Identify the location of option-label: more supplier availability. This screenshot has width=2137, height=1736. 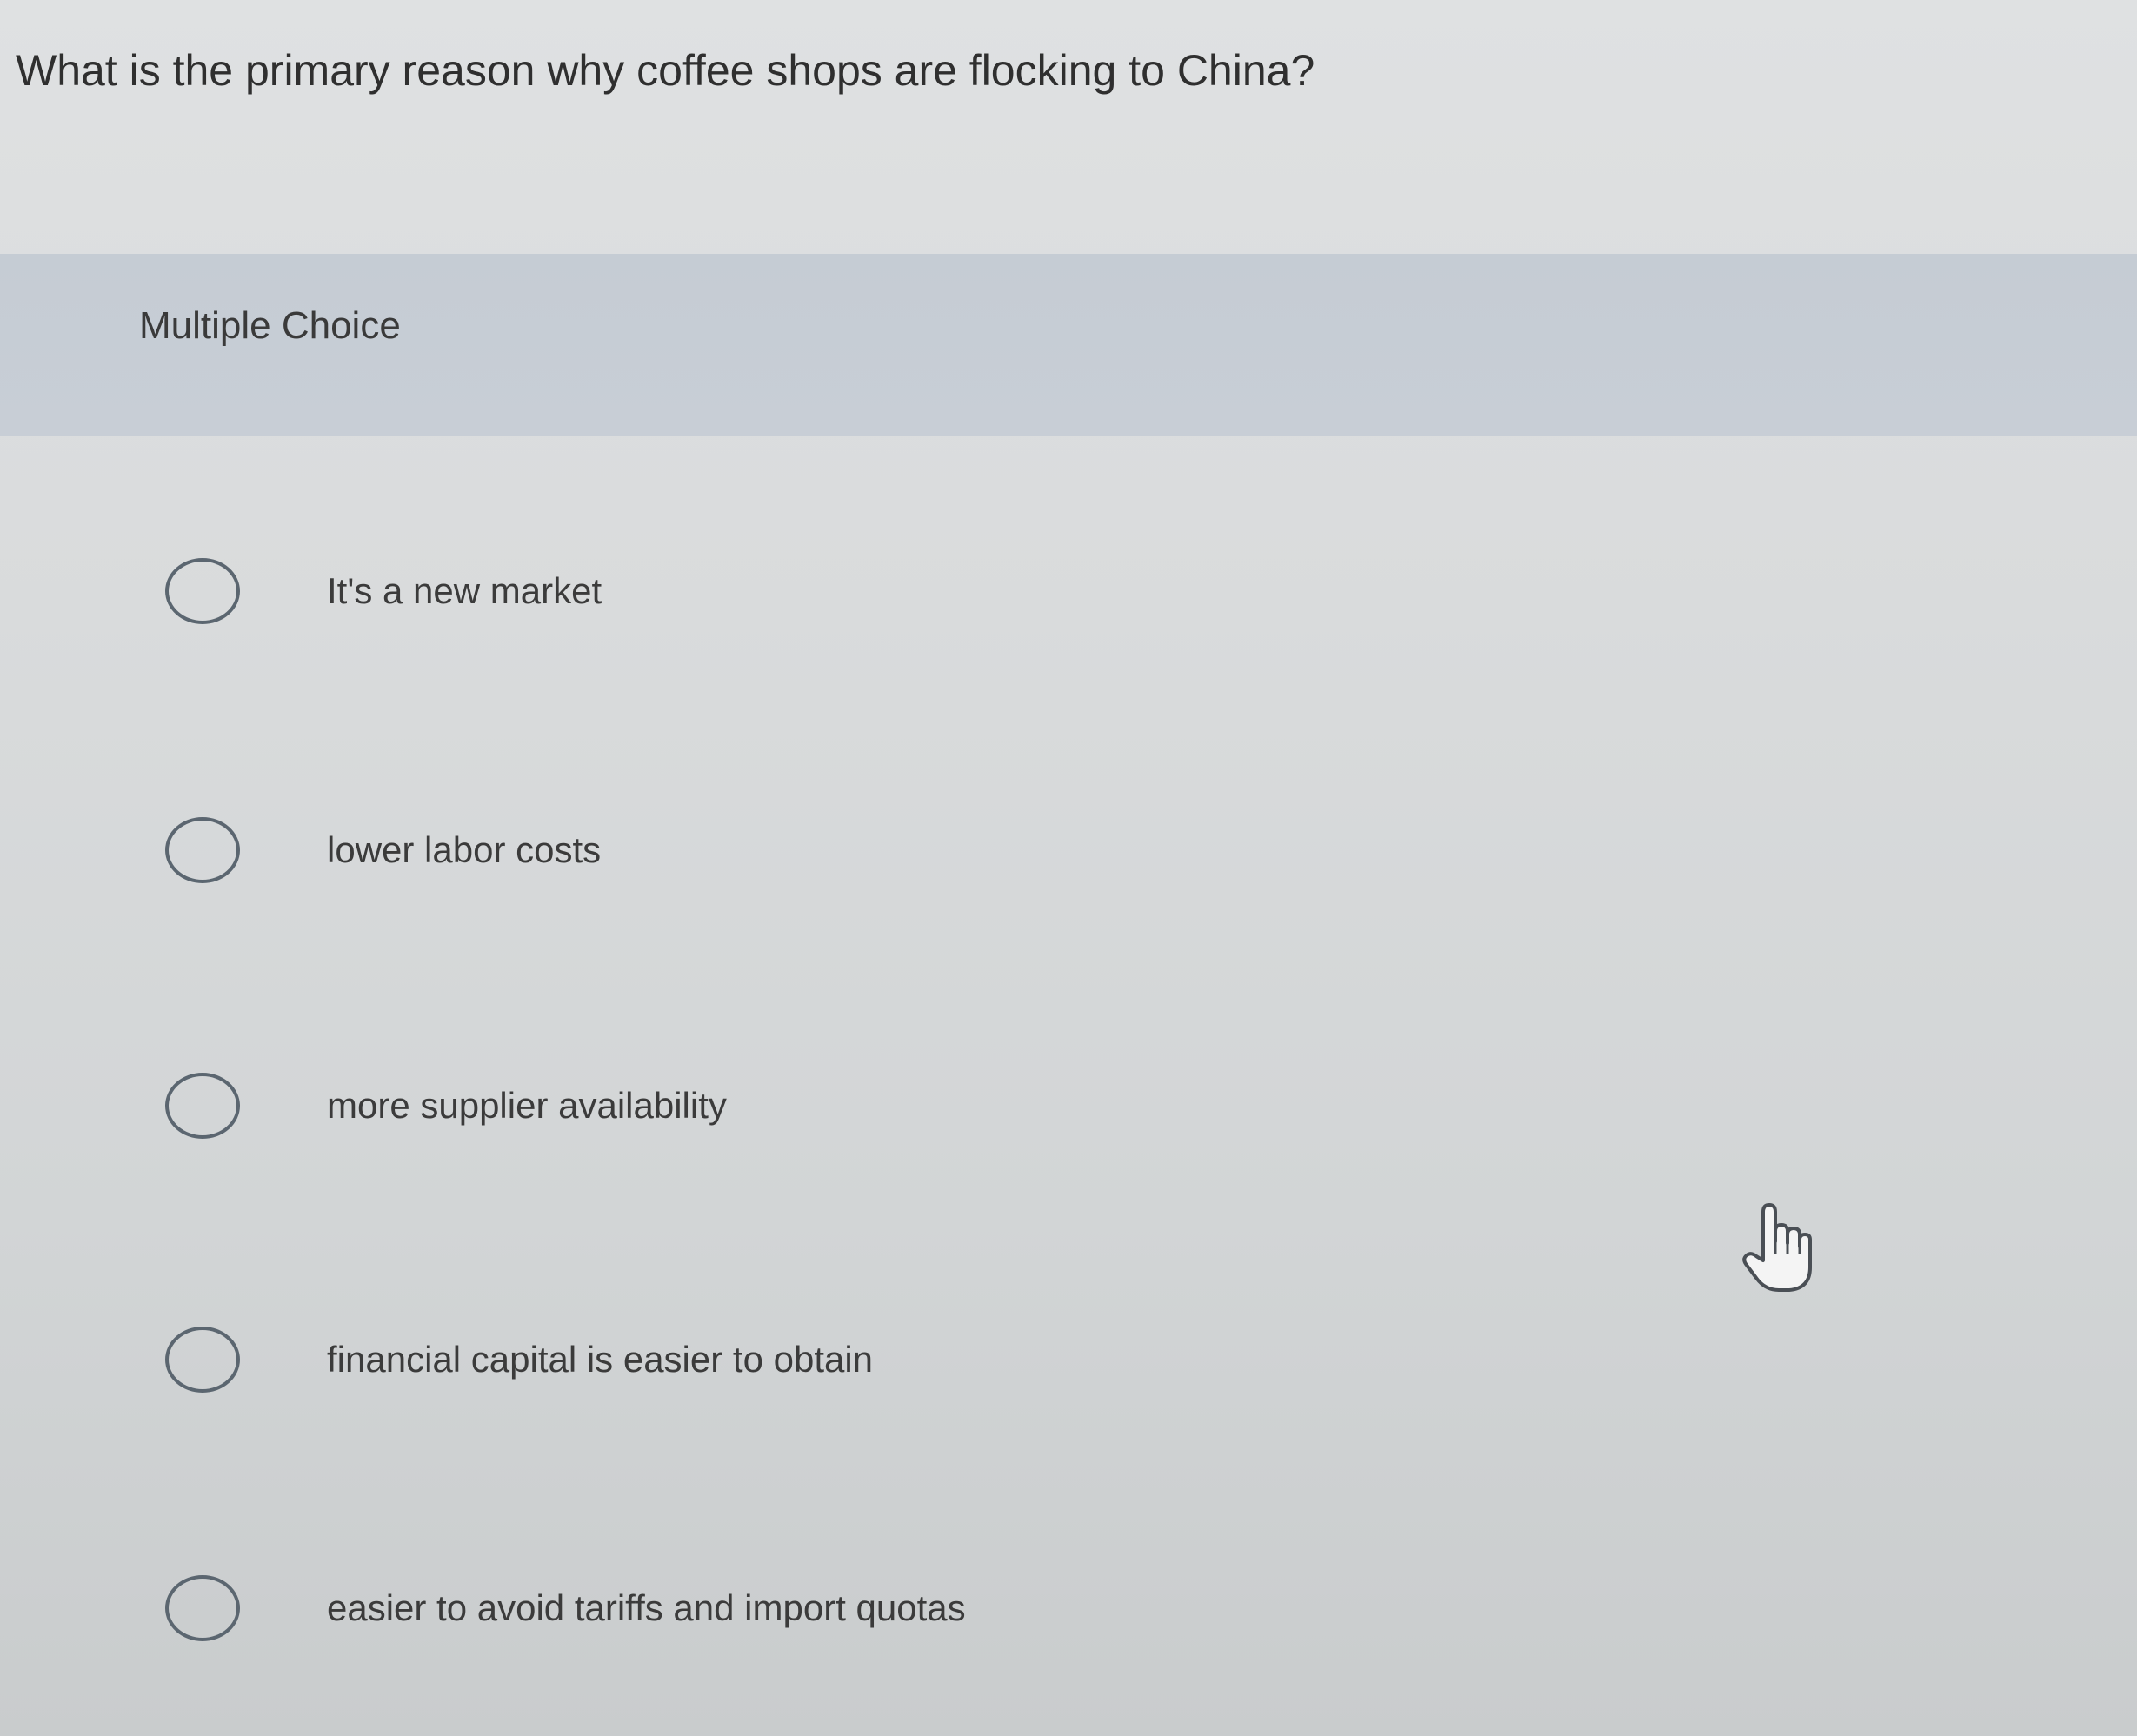
(527, 1105).